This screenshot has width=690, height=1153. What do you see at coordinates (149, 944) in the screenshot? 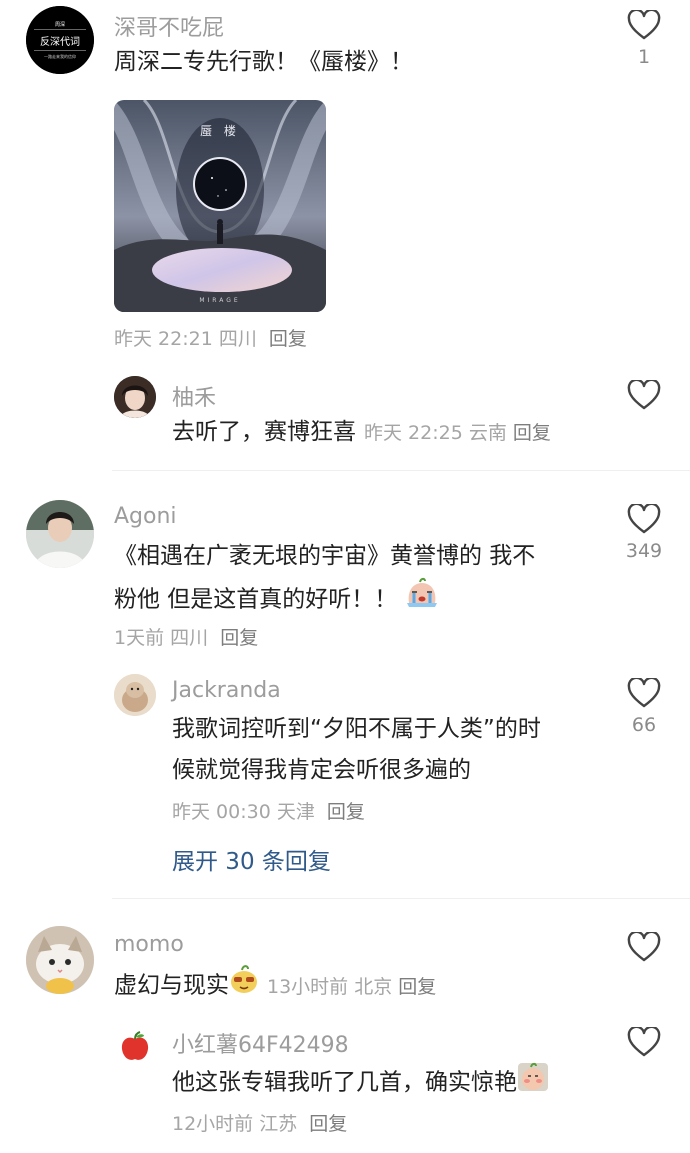
I see `comment-username: momo` at bounding box center [149, 944].